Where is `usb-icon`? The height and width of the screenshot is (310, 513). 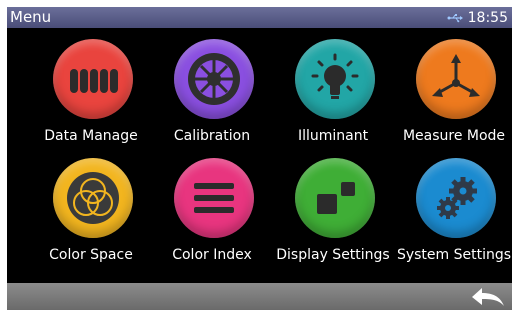
usb-icon is located at coordinates (455, 17).